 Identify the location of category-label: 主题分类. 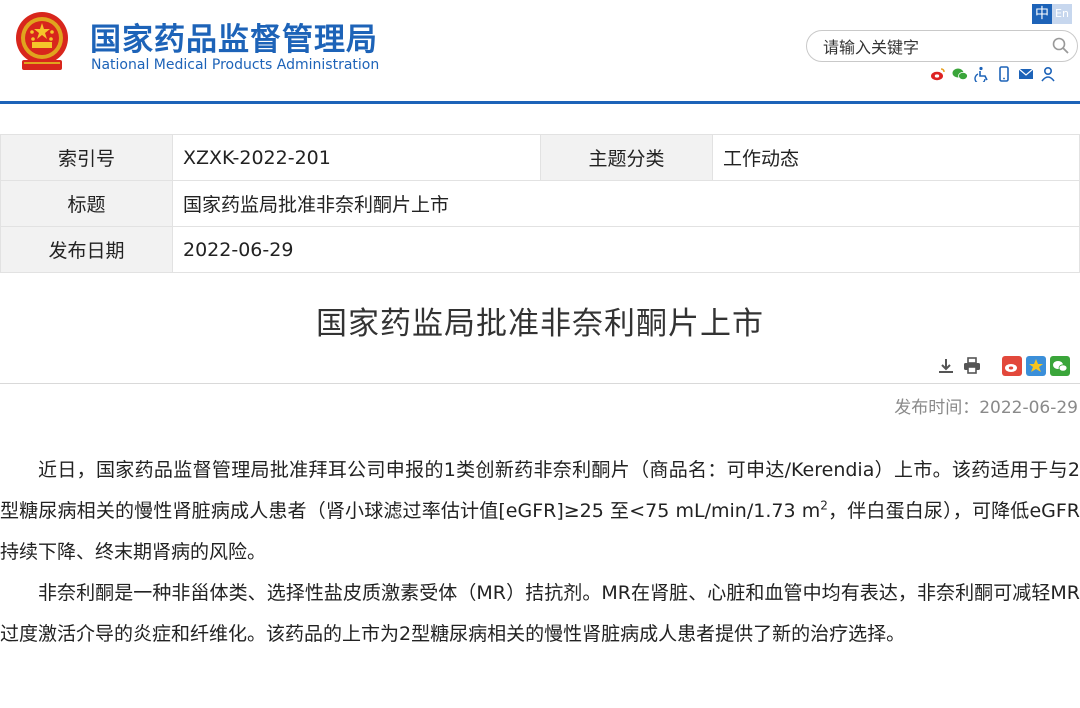
(626, 157).